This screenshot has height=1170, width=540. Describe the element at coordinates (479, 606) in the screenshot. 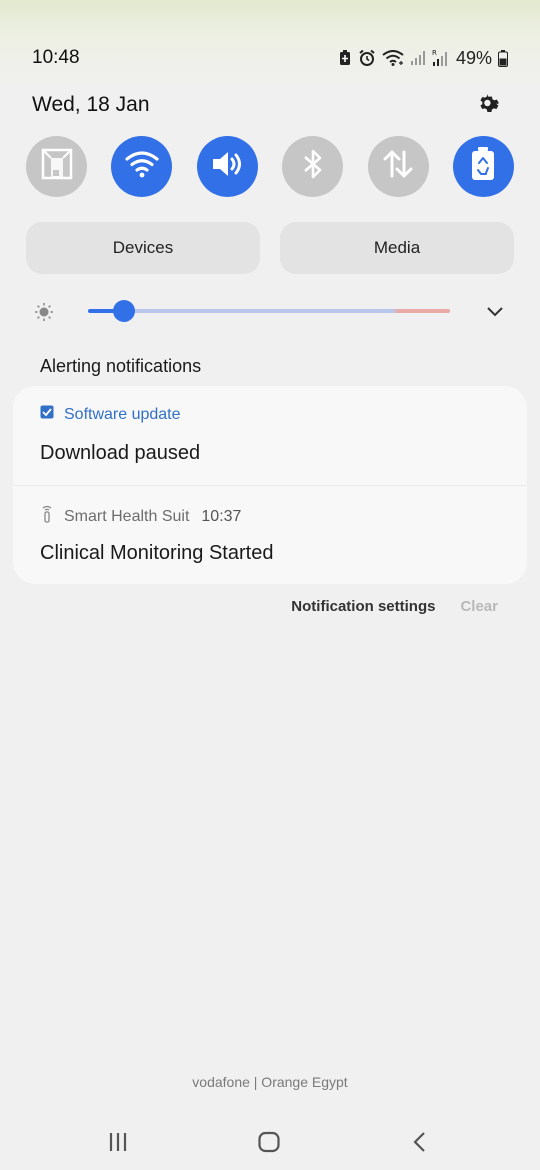

I see `clear-button: Clear` at that location.